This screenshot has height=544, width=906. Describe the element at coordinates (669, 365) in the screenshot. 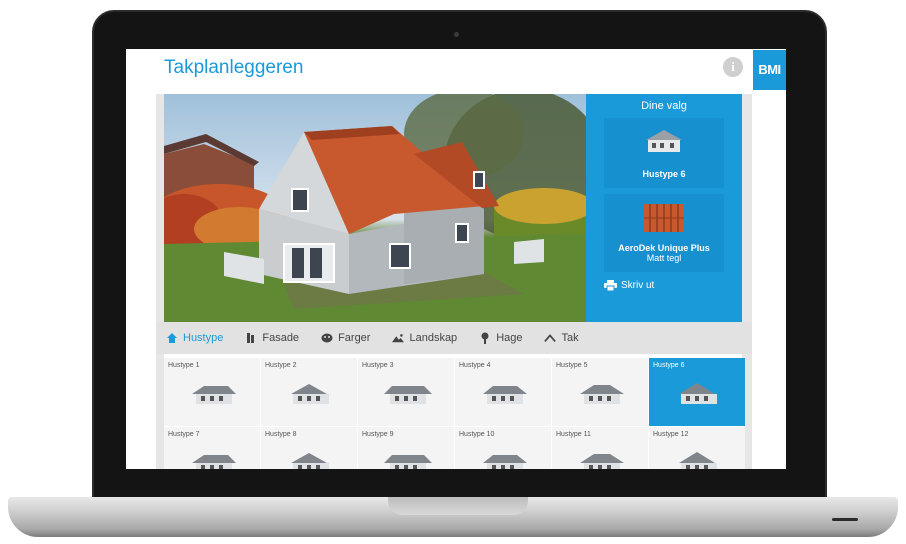

I see `house-type-label: Hustype 6` at that location.